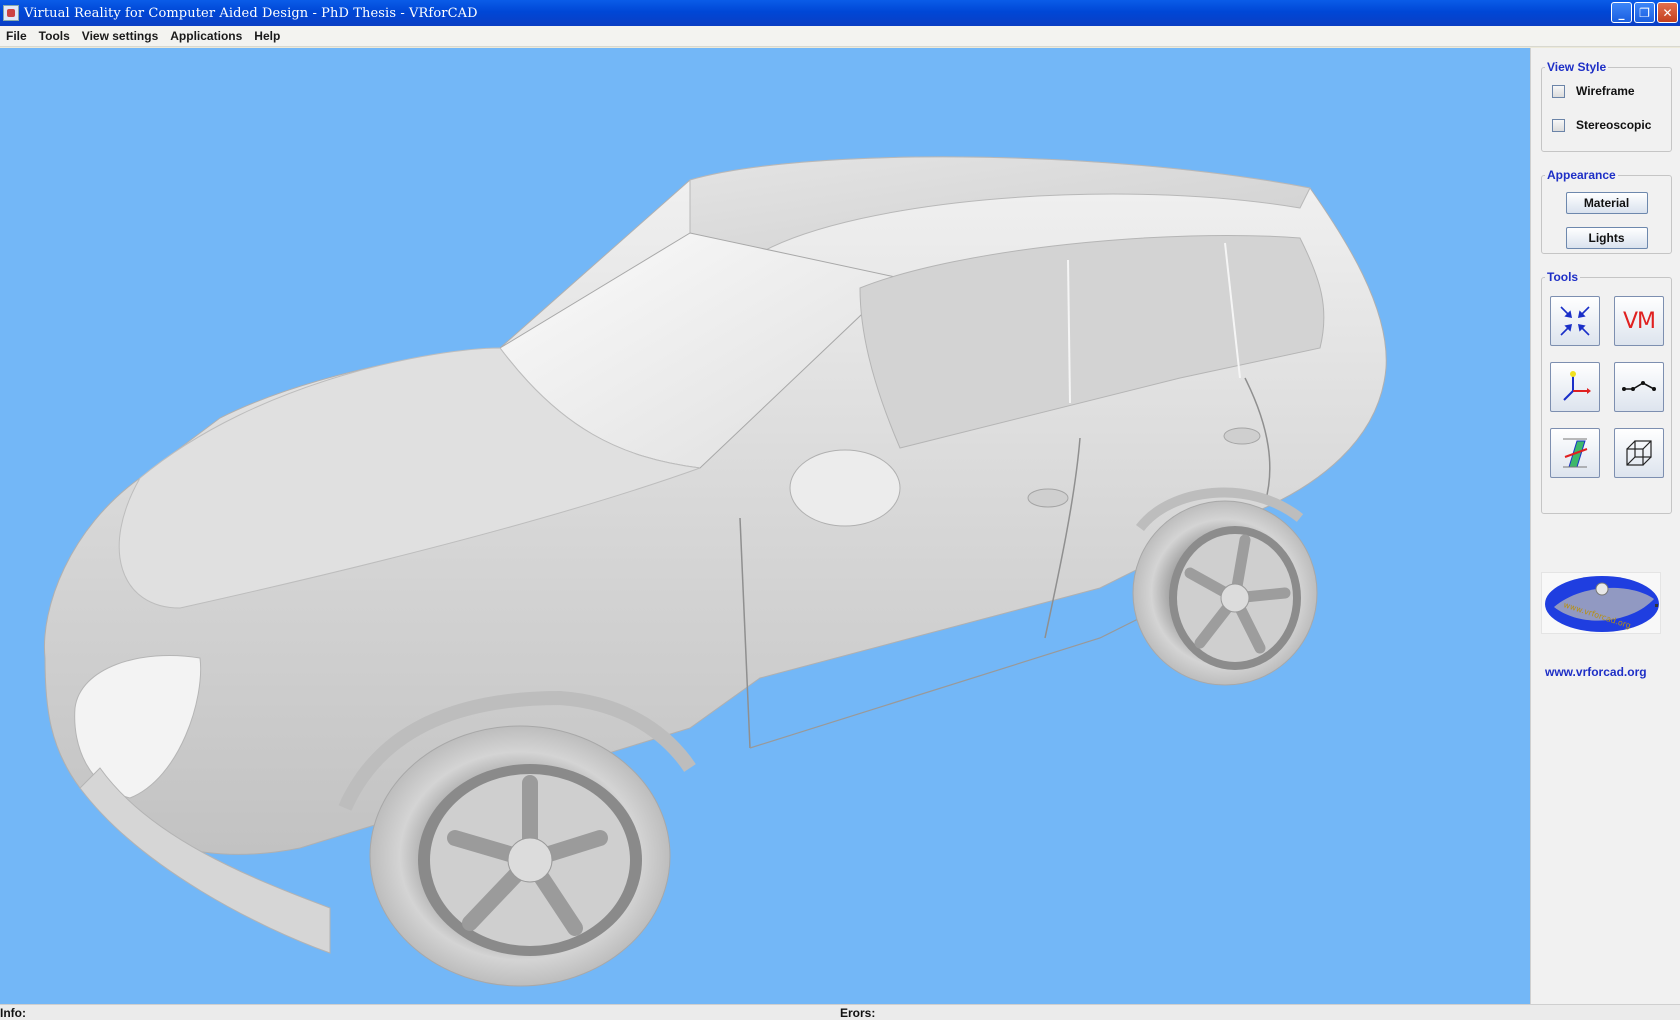  What do you see at coordinates (1581, 175) in the screenshot?
I see `appearance-legend: Appearance` at bounding box center [1581, 175].